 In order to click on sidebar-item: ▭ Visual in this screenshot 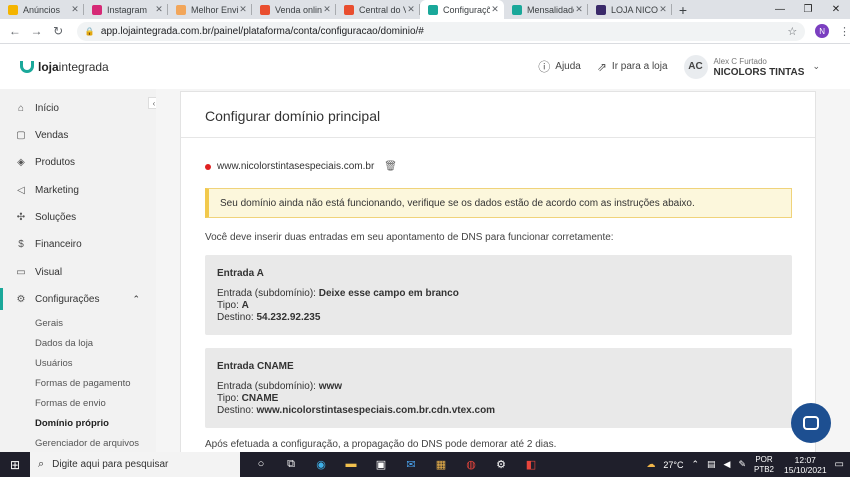, I will do `click(78, 272)`.